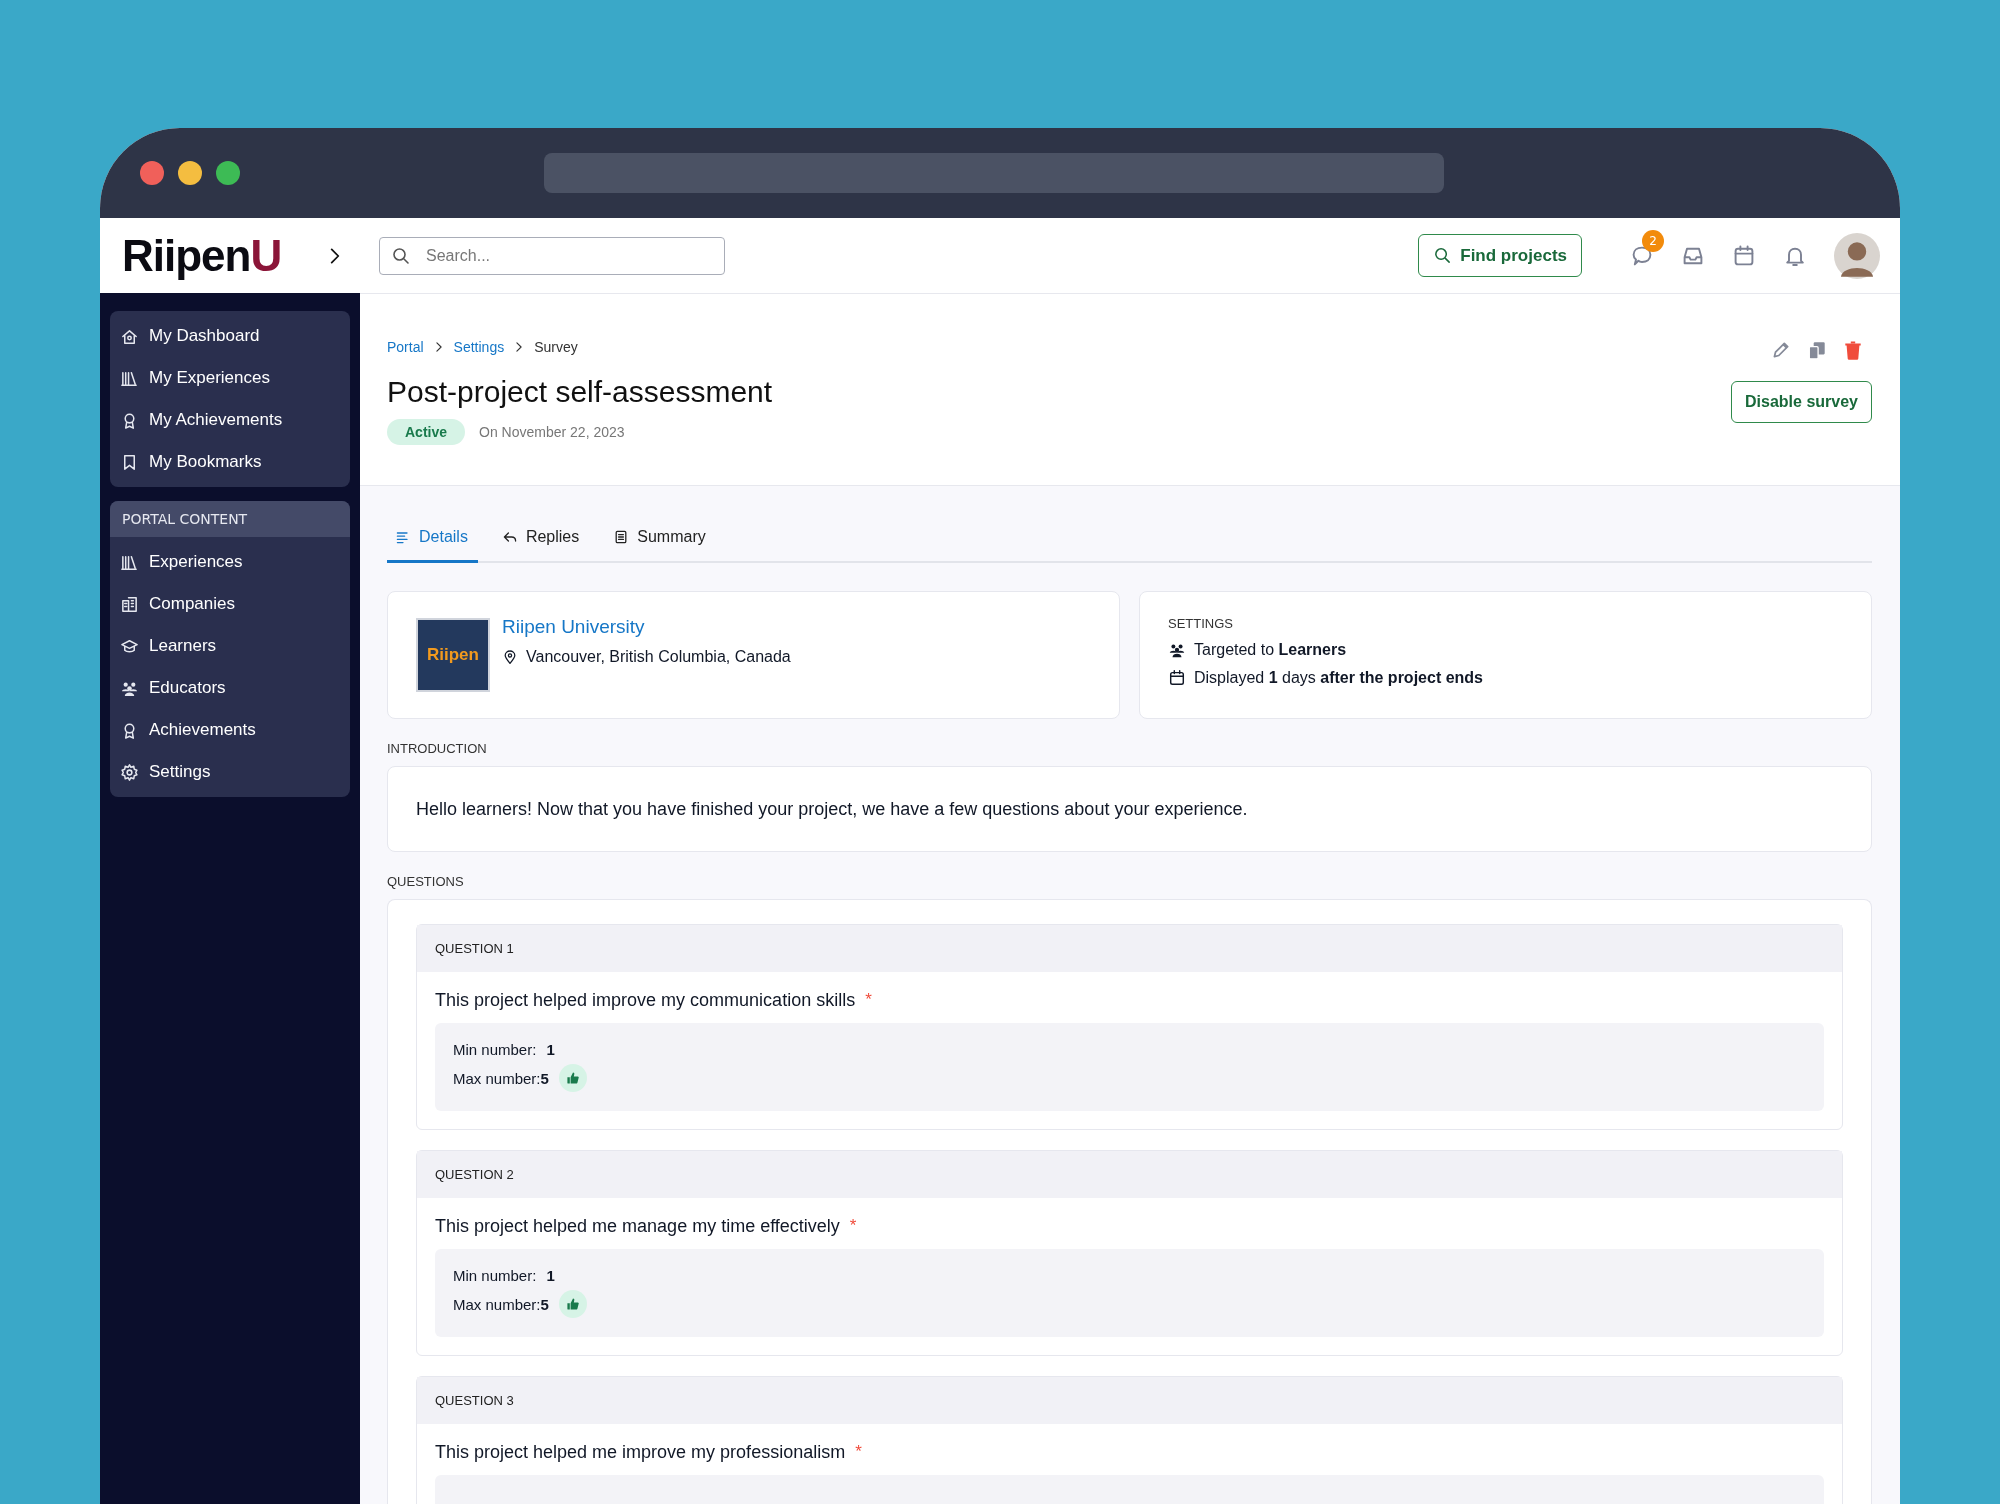 This screenshot has width=2000, height=1504. I want to click on date-text: On November 22, 2023, so click(552, 432).